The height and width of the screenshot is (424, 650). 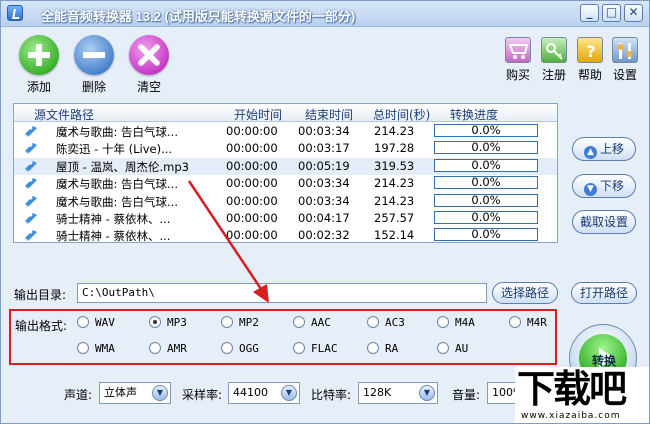 What do you see at coordinates (572, 389) in the screenshot?
I see `watermark-logo: 下载吧` at bounding box center [572, 389].